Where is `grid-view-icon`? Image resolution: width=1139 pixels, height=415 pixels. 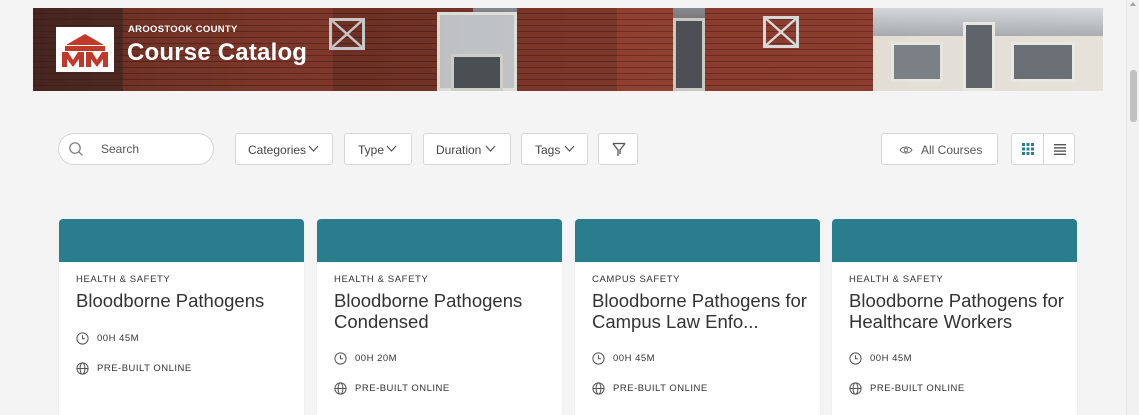
grid-view-icon is located at coordinates (1028, 149).